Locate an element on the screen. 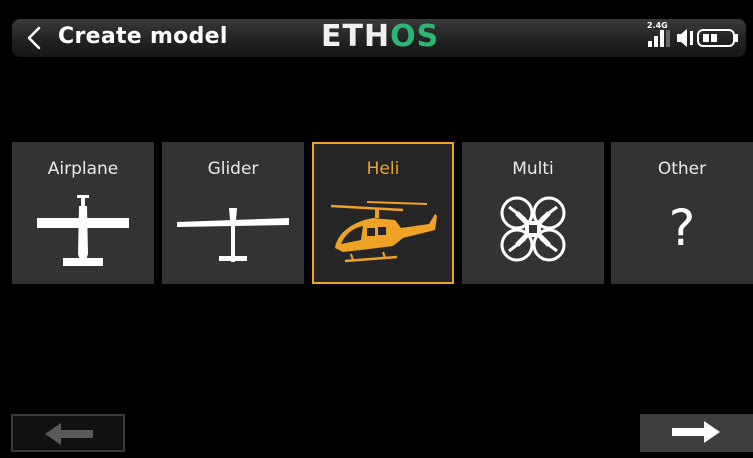  tile-label: Multi is located at coordinates (533, 169).